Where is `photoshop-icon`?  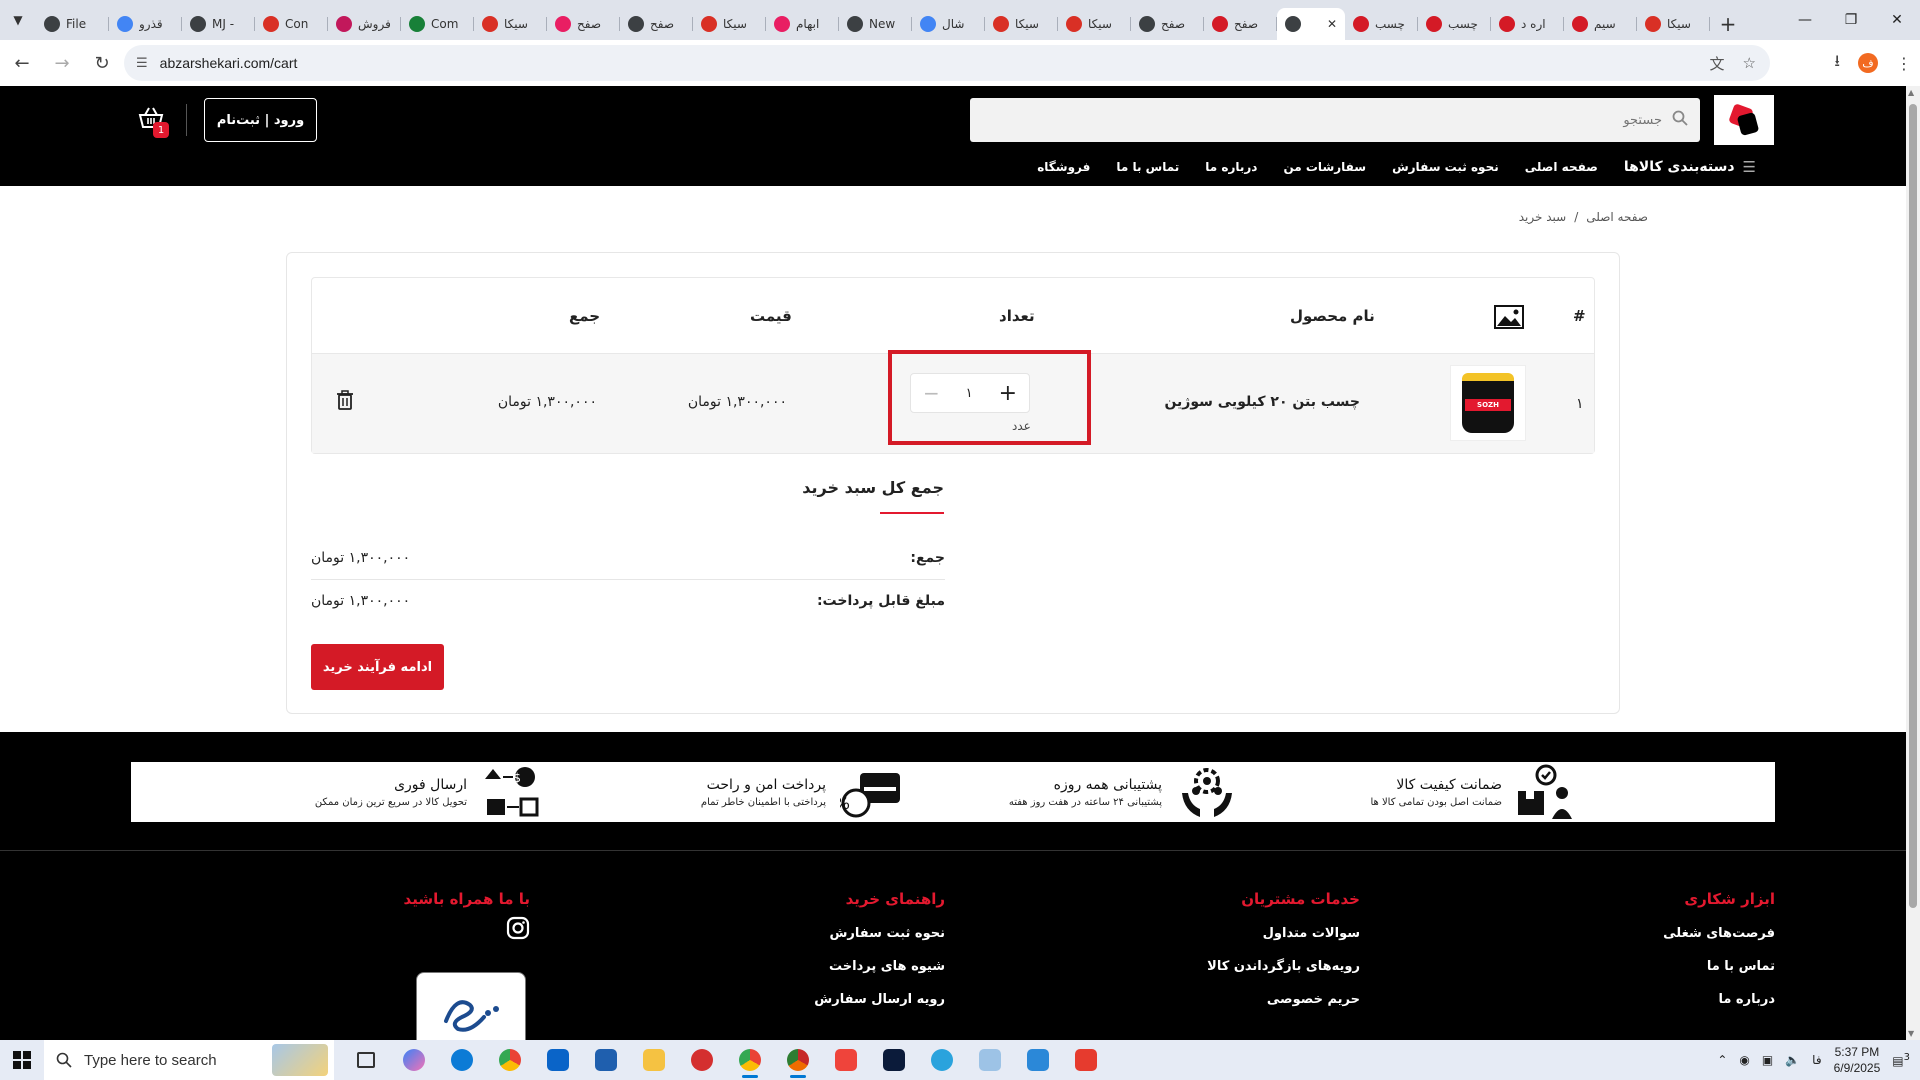 photoshop-icon is located at coordinates (894, 1060).